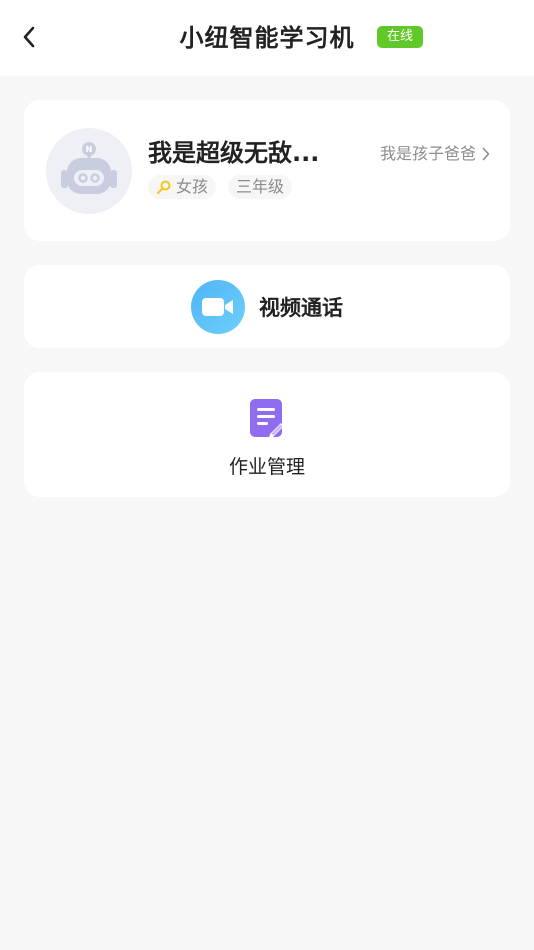 This screenshot has height=950, width=534. Describe the element at coordinates (267, 170) in the screenshot. I see `child-profile-card: N 我是超级无敌... 我是孩子爸爸 女孩 三年级` at that location.